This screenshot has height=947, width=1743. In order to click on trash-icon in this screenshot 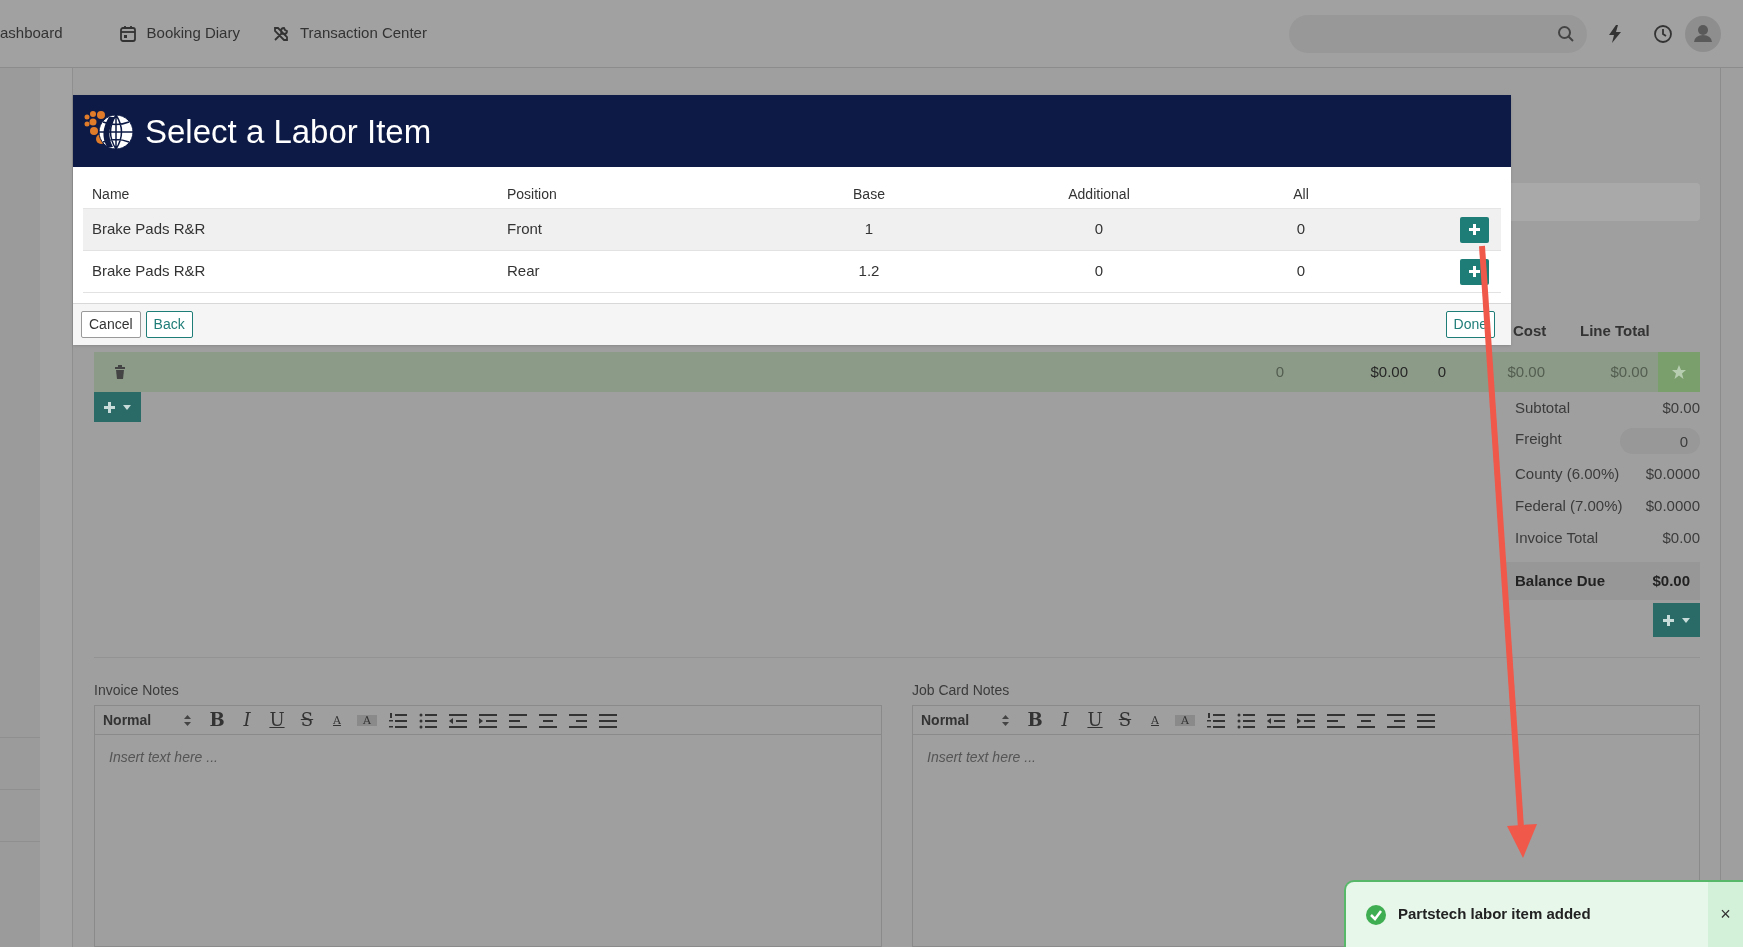, I will do `click(120, 372)`.